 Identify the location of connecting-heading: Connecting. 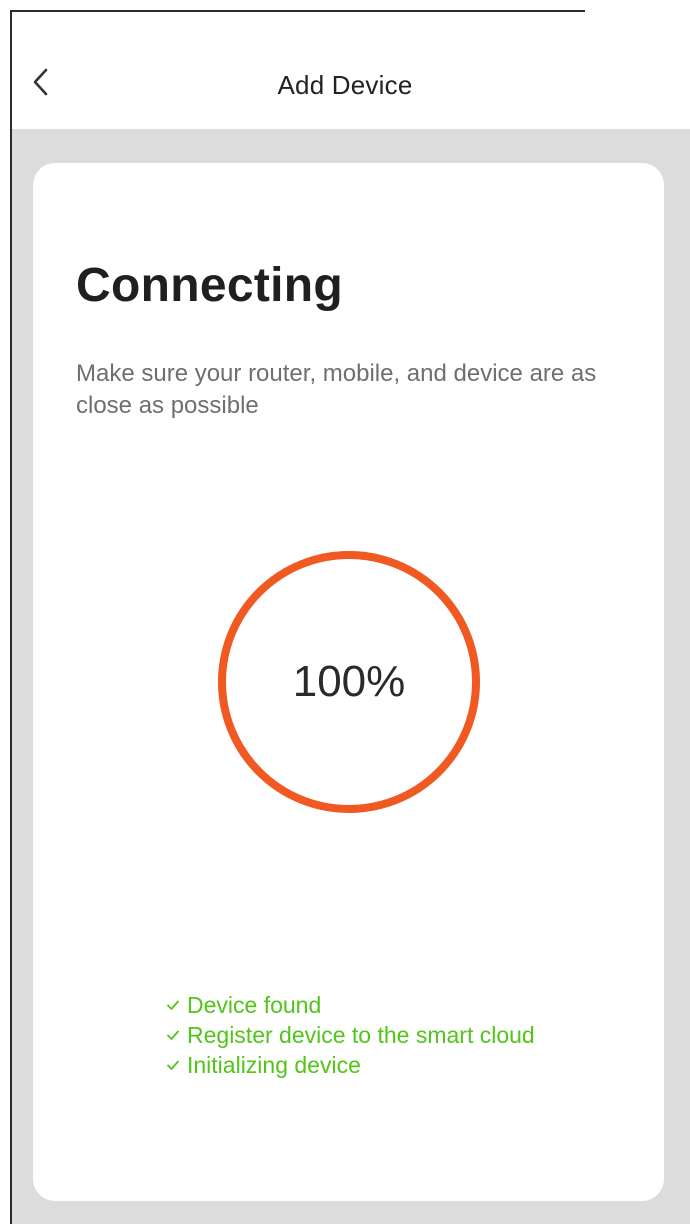
(209, 285).